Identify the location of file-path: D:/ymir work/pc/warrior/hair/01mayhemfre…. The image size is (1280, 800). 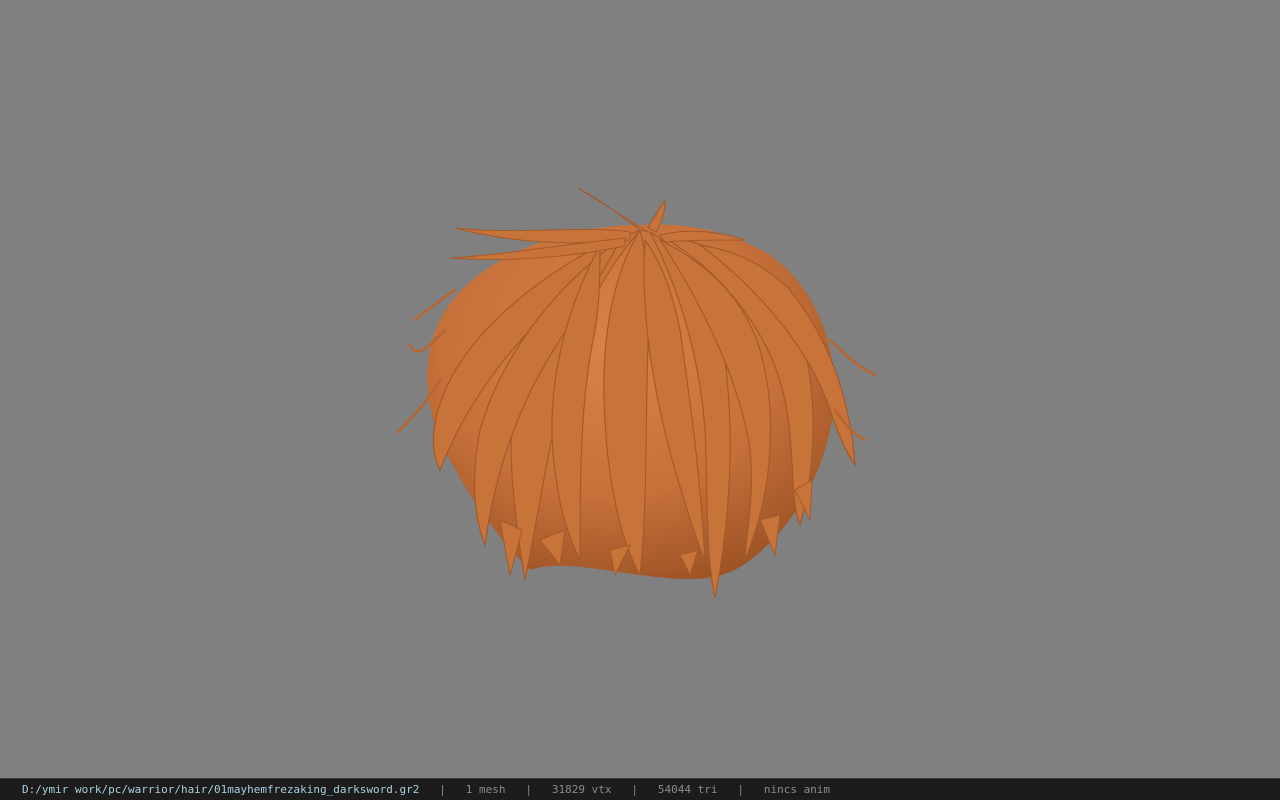
(221, 789).